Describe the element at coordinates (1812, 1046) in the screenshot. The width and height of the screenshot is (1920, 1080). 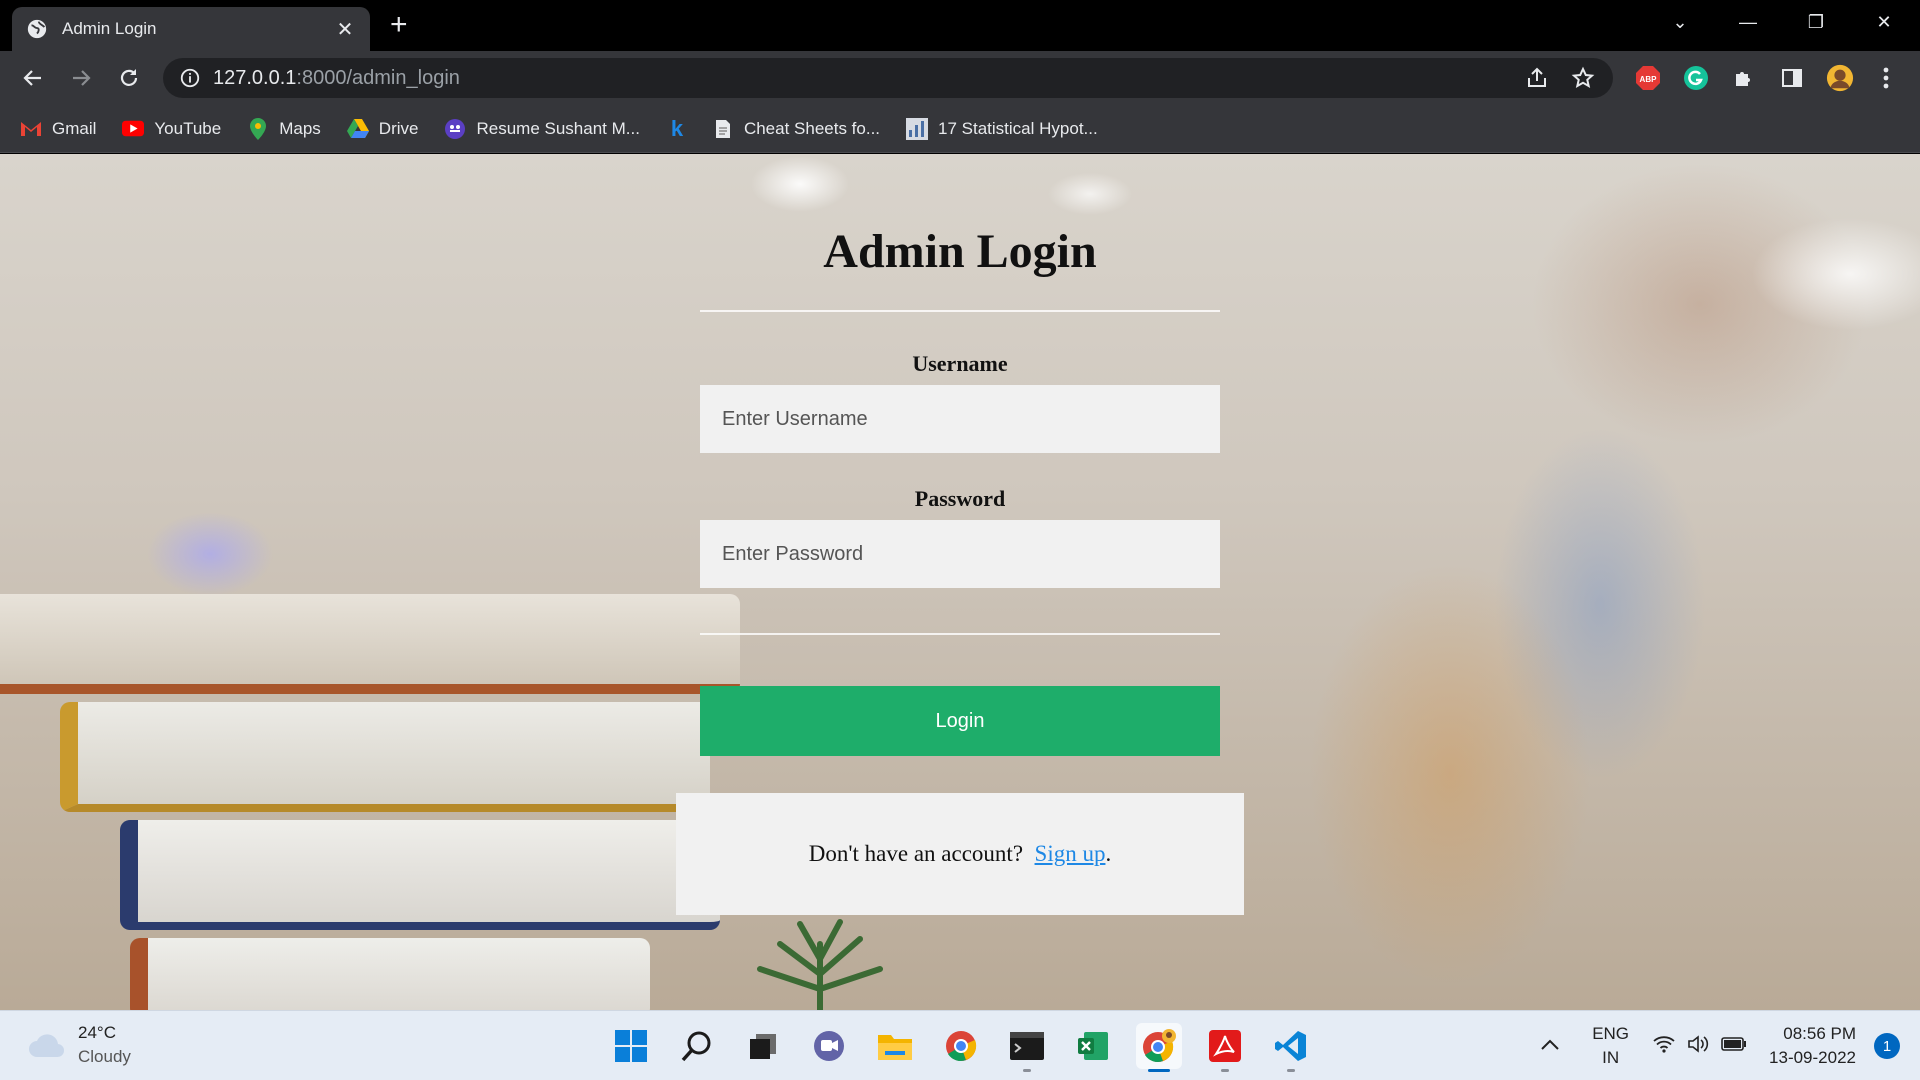
I see `clock: 08:56 PM 13-09-2022` at that location.